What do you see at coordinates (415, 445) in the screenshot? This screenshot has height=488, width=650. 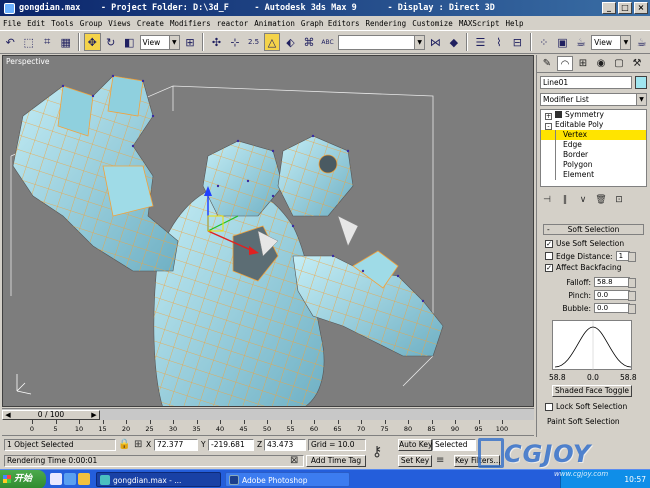 I see `auto-key-button: Auto Key` at bounding box center [415, 445].